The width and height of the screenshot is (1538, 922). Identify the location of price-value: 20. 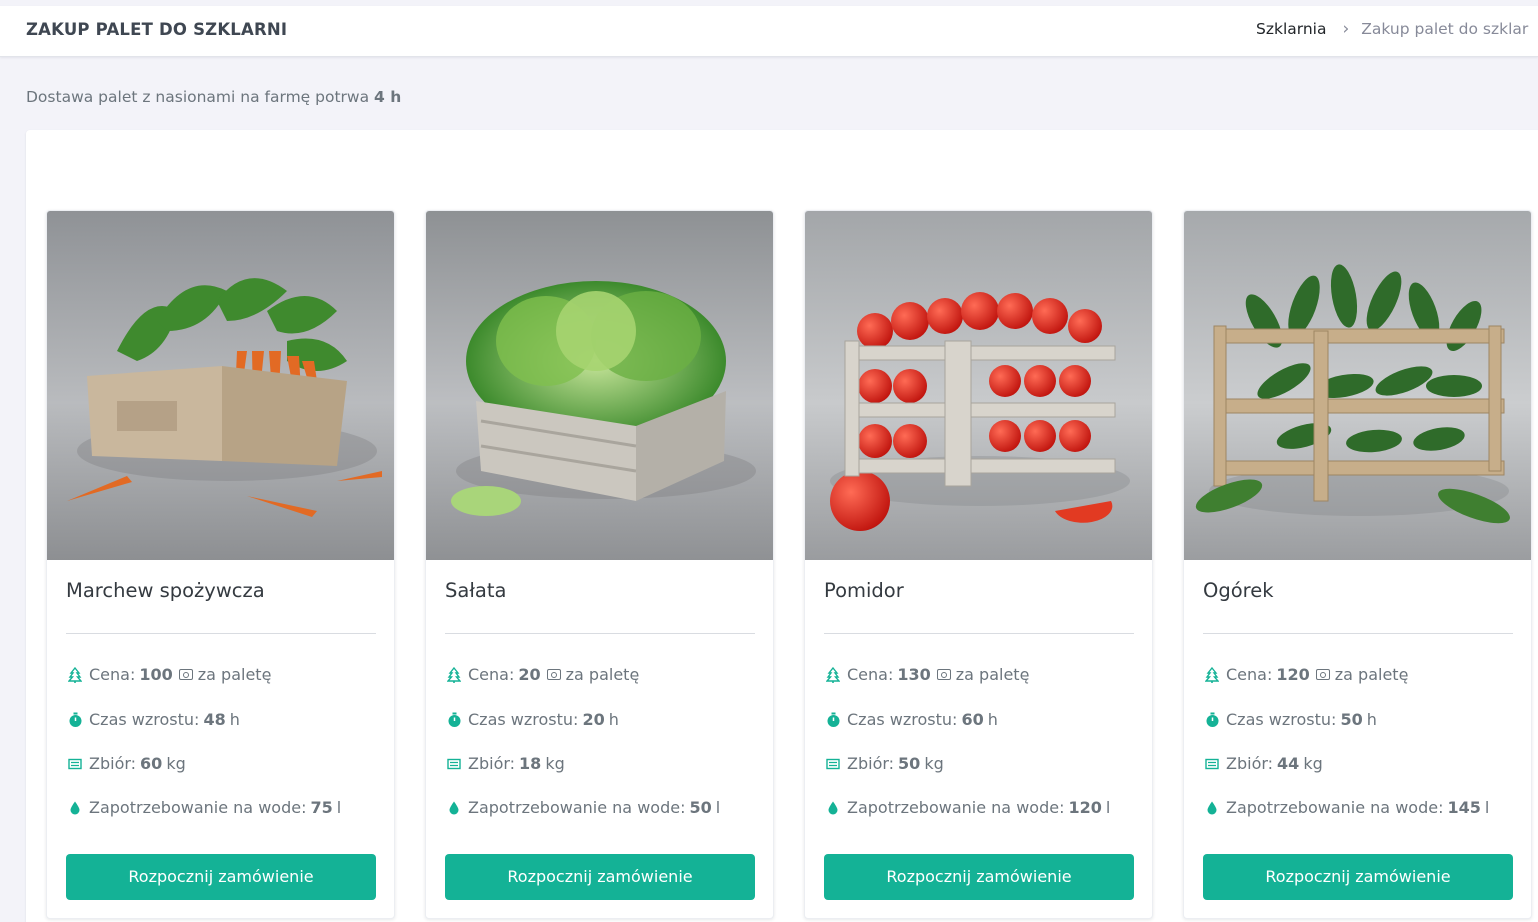
(529, 674).